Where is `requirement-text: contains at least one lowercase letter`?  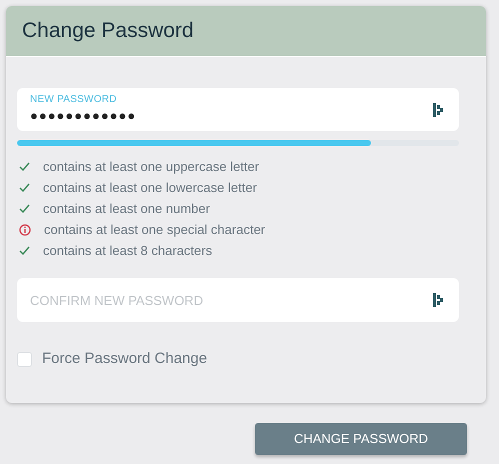
requirement-text: contains at least one lowercase letter is located at coordinates (150, 187).